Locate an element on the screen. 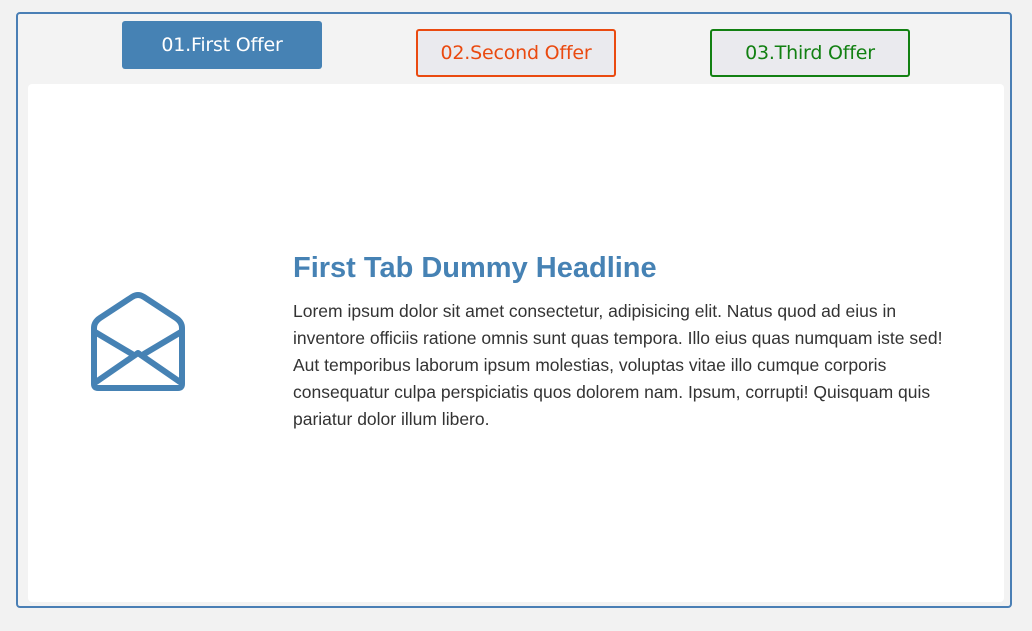 The height and width of the screenshot is (631, 1032). tab-third-offer: 03.Third Offer is located at coordinates (810, 53).